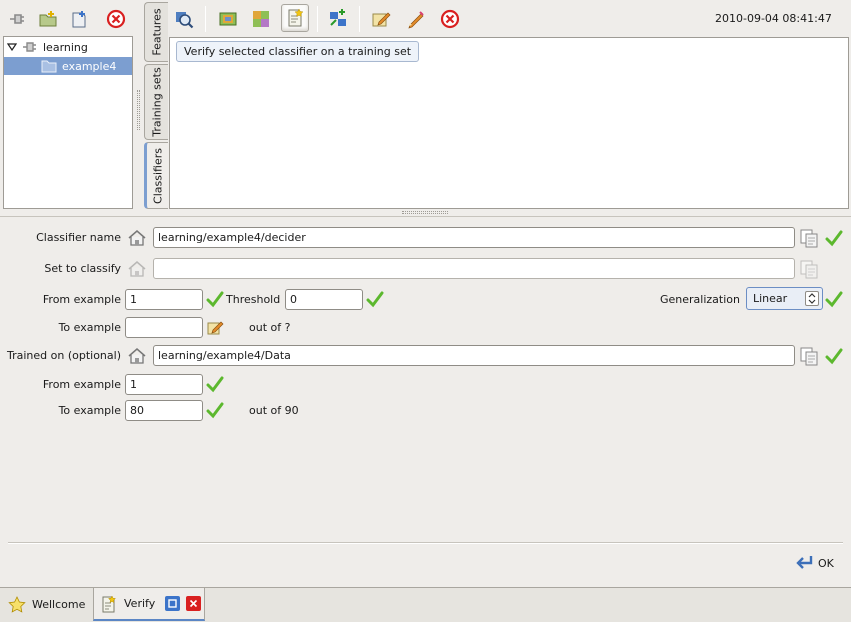  What do you see at coordinates (78, 237) in the screenshot?
I see `classifier-name-label: Classifier name` at bounding box center [78, 237].